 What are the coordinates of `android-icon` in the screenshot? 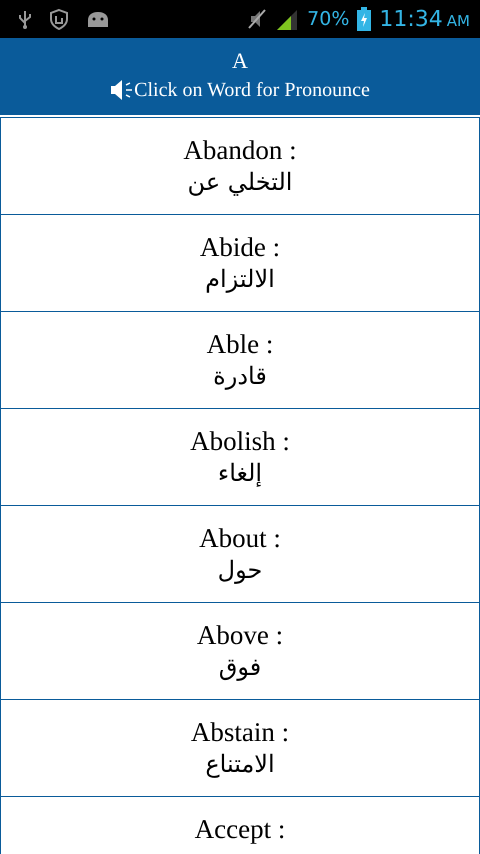 It's located at (98, 19).